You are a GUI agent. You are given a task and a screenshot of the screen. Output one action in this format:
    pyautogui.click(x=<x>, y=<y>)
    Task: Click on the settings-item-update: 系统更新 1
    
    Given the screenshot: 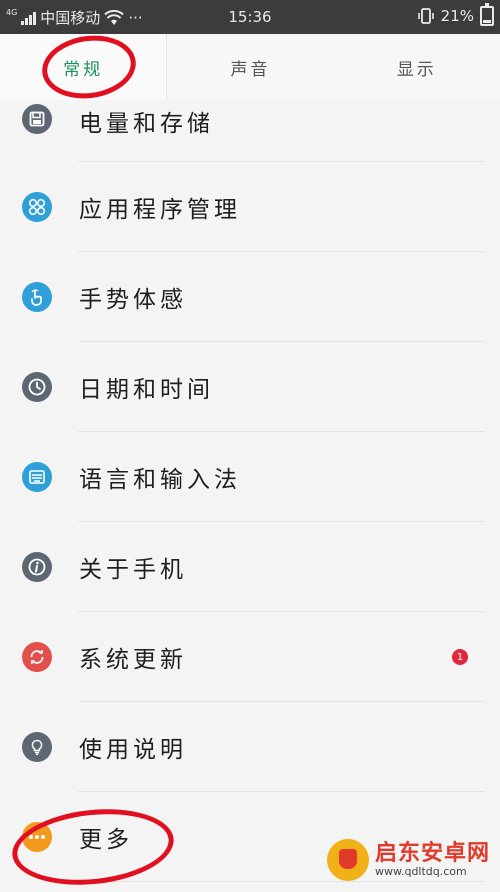 What is the action you would take?
    pyautogui.click(x=250, y=657)
    